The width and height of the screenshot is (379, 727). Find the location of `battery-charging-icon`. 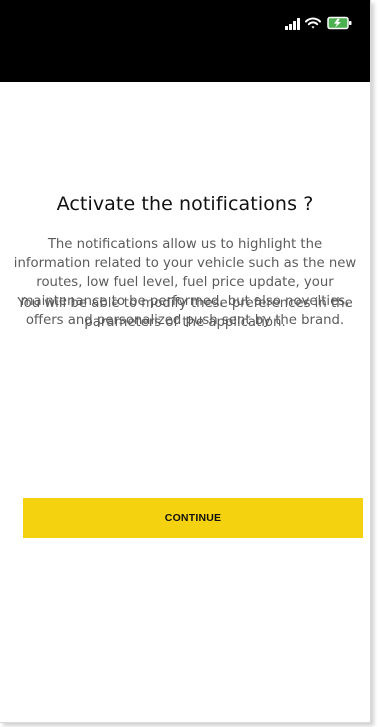

battery-charging-icon is located at coordinates (339, 23).